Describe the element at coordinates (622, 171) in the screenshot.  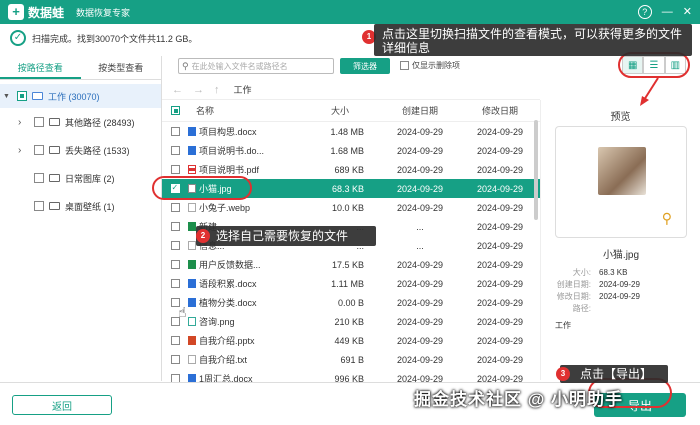
I see `preview-thumbnail` at that location.